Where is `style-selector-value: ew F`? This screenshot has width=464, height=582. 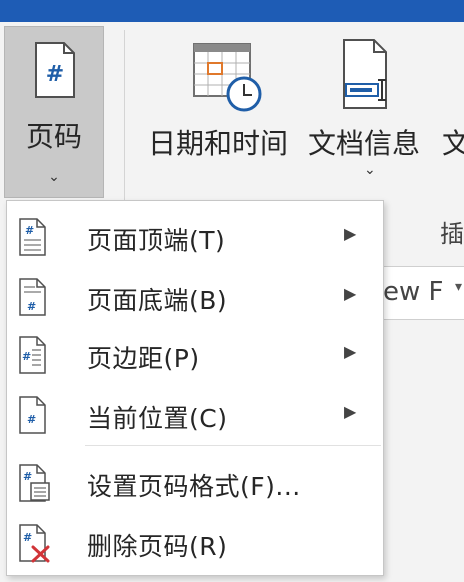
style-selector-value: ew F is located at coordinates (413, 292).